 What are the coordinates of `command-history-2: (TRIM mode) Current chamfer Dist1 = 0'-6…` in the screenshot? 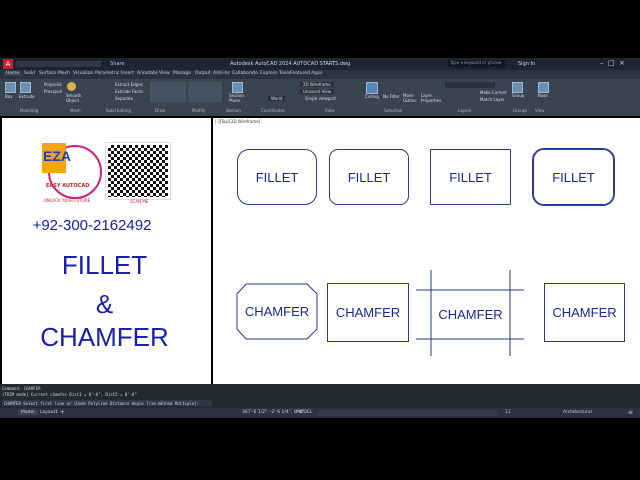 It's located at (69, 394).